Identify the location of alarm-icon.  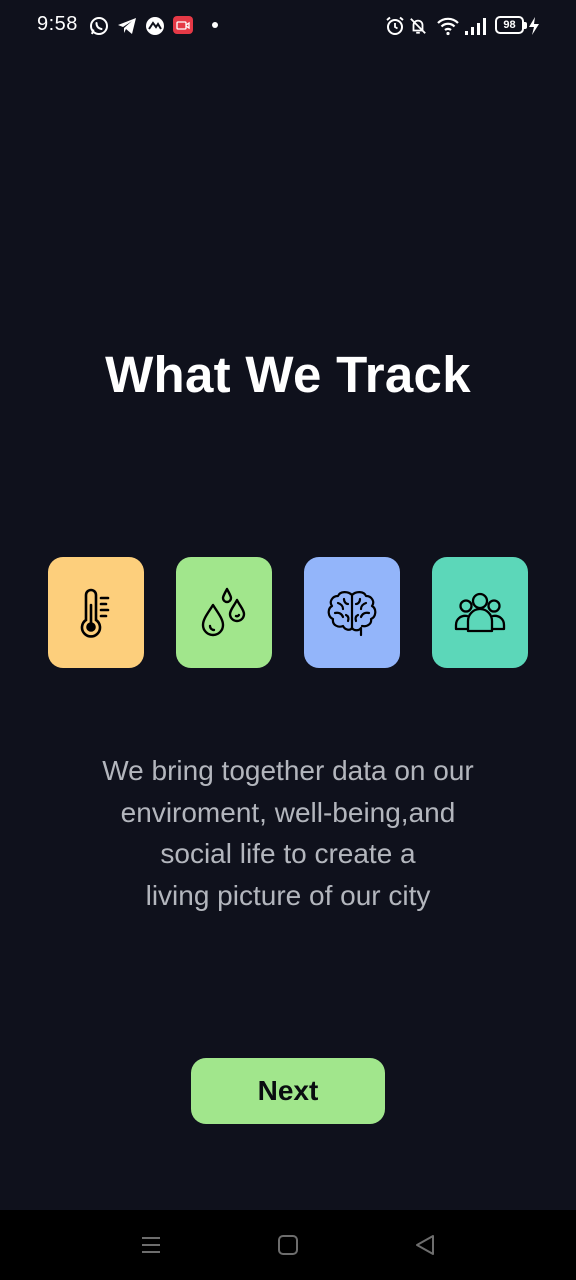
(395, 25).